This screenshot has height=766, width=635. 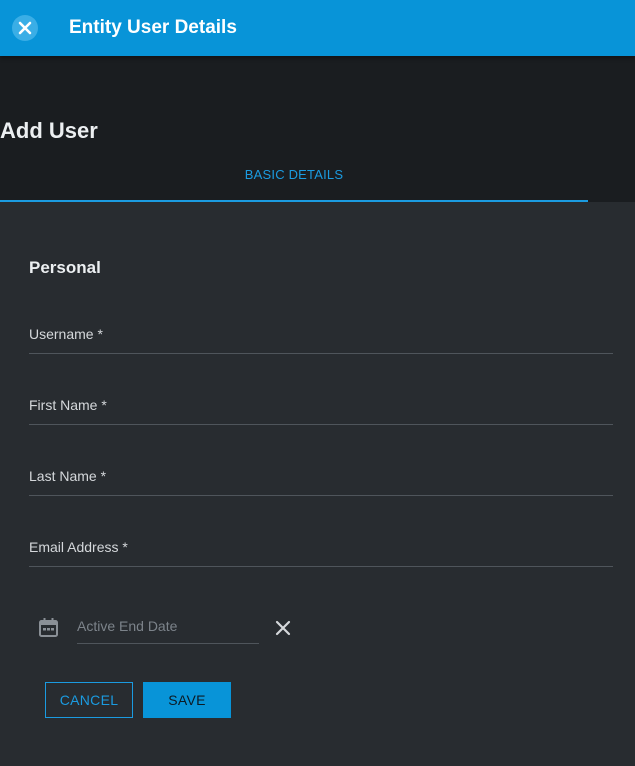 What do you see at coordinates (68, 476) in the screenshot?
I see `last-name-label: Last Name *` at bounding box center [68, 476].